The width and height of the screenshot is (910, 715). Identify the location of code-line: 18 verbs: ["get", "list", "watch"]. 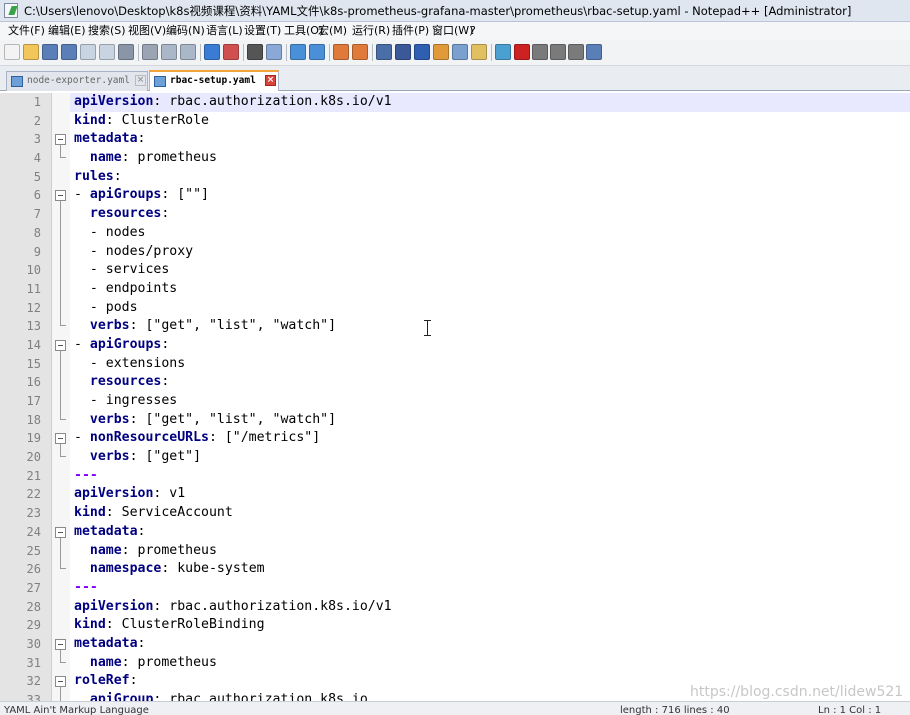
(455, 420).